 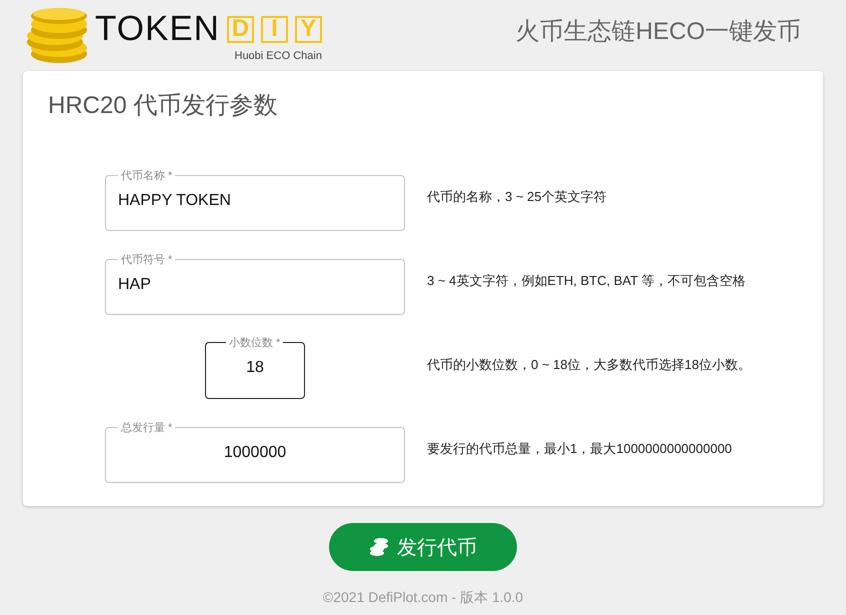 What do you see at coordinates (579, 449) in the screenshot?
I see `field-hint: 要发行的代币总量，最小1，最大1000000000000000` at bounding box center [579, 449].